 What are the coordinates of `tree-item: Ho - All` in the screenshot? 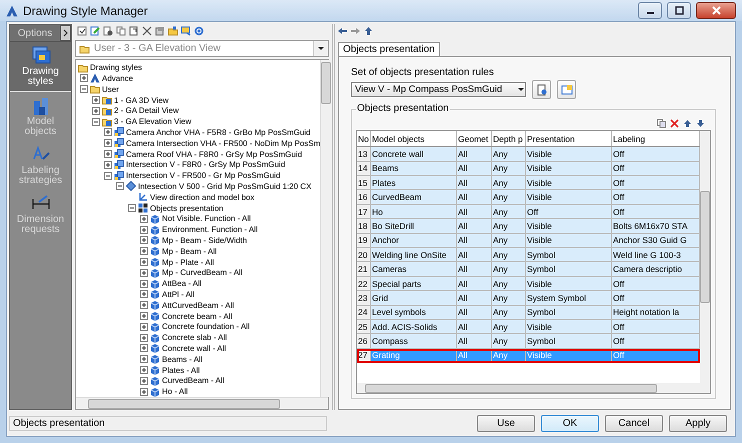 It's located at (175, 391).